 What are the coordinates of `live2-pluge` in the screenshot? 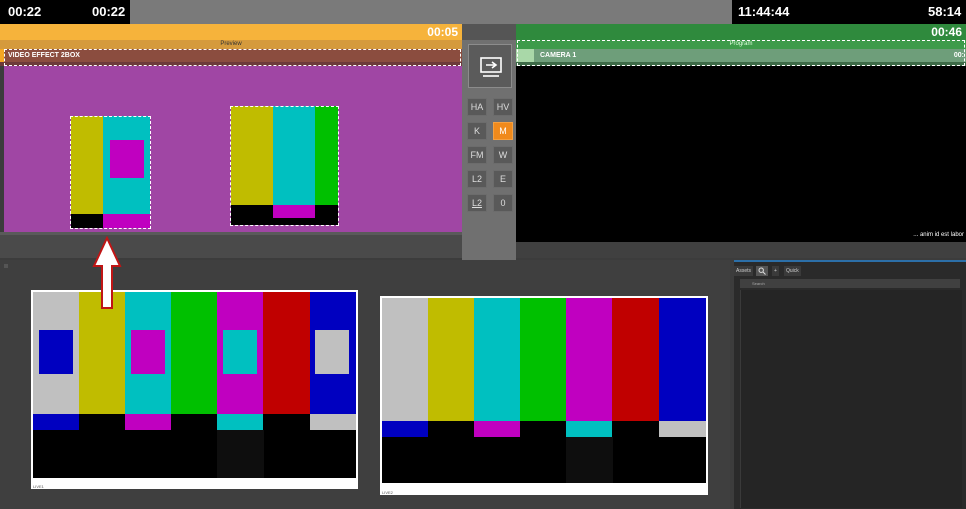 It's located at (544, 460).